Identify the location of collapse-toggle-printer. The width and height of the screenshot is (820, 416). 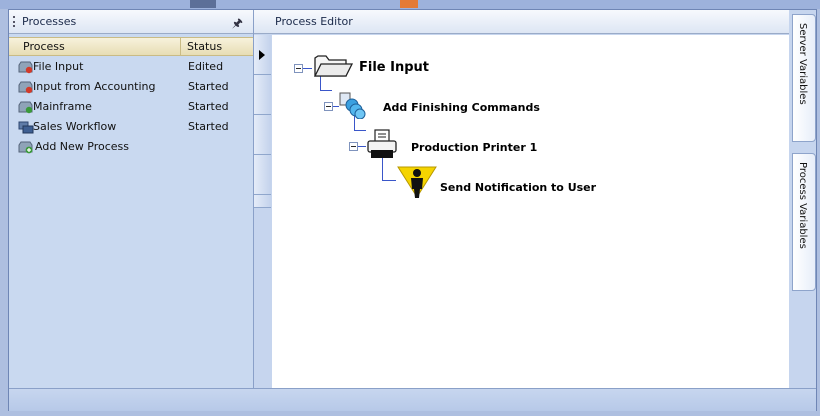
(353, 146).